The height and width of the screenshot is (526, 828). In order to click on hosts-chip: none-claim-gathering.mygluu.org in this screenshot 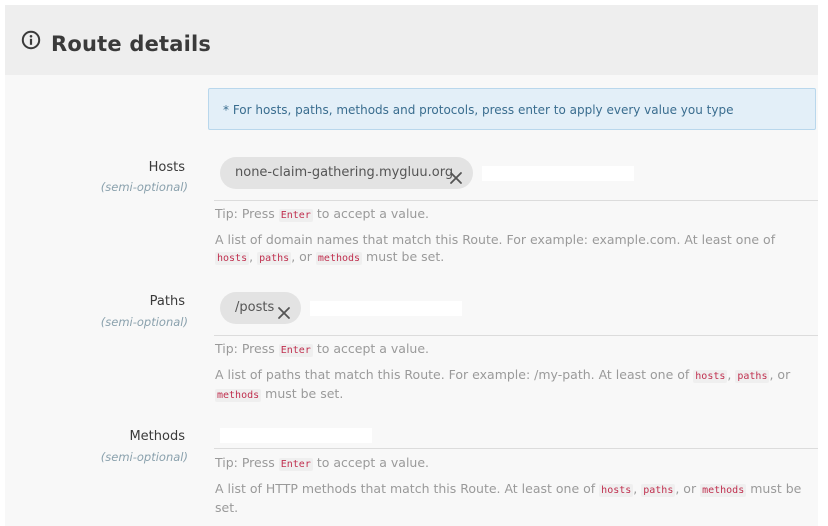, I will do `click(346, 173)`.